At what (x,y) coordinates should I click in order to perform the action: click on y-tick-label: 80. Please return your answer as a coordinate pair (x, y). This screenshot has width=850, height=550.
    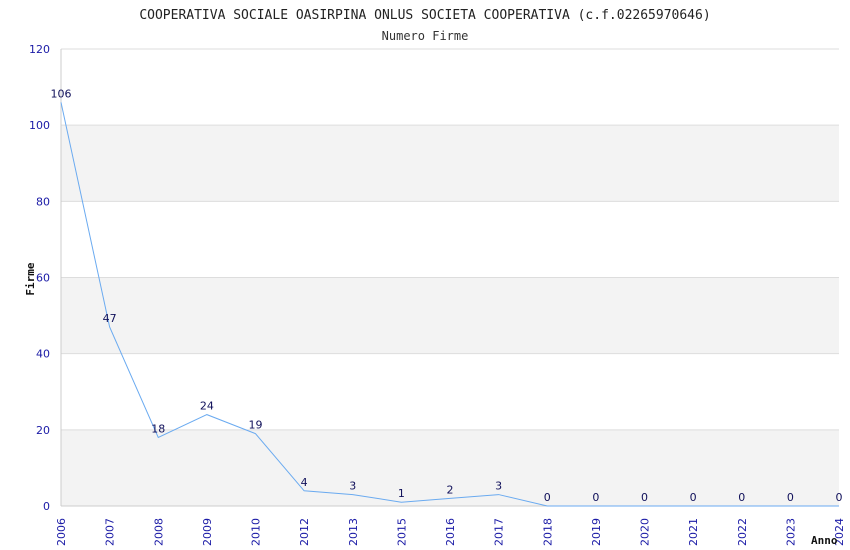
    Looking at the image, I should click on (43, 201).